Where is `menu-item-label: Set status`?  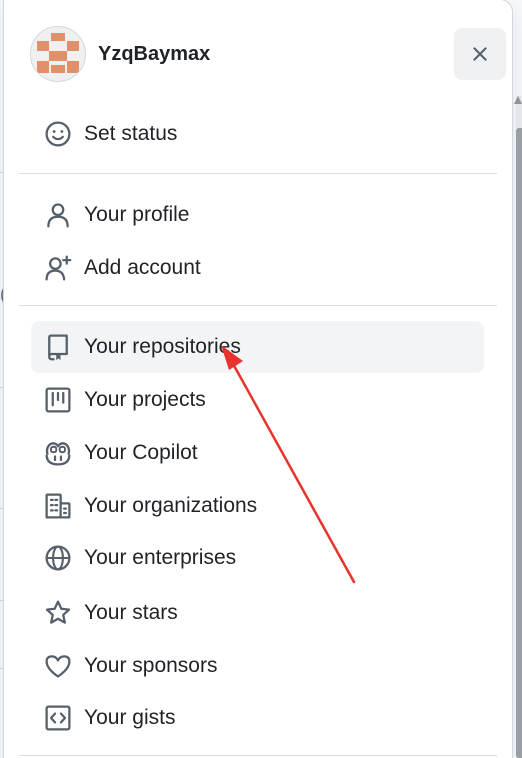
menu-item-label: Set status is located at coordinates (131, 133).